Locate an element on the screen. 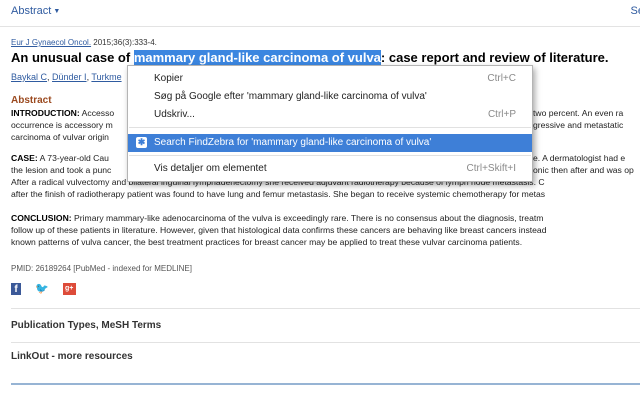  citation-details: 2015;36(3):333-4. is located at coordinates (124, 42).